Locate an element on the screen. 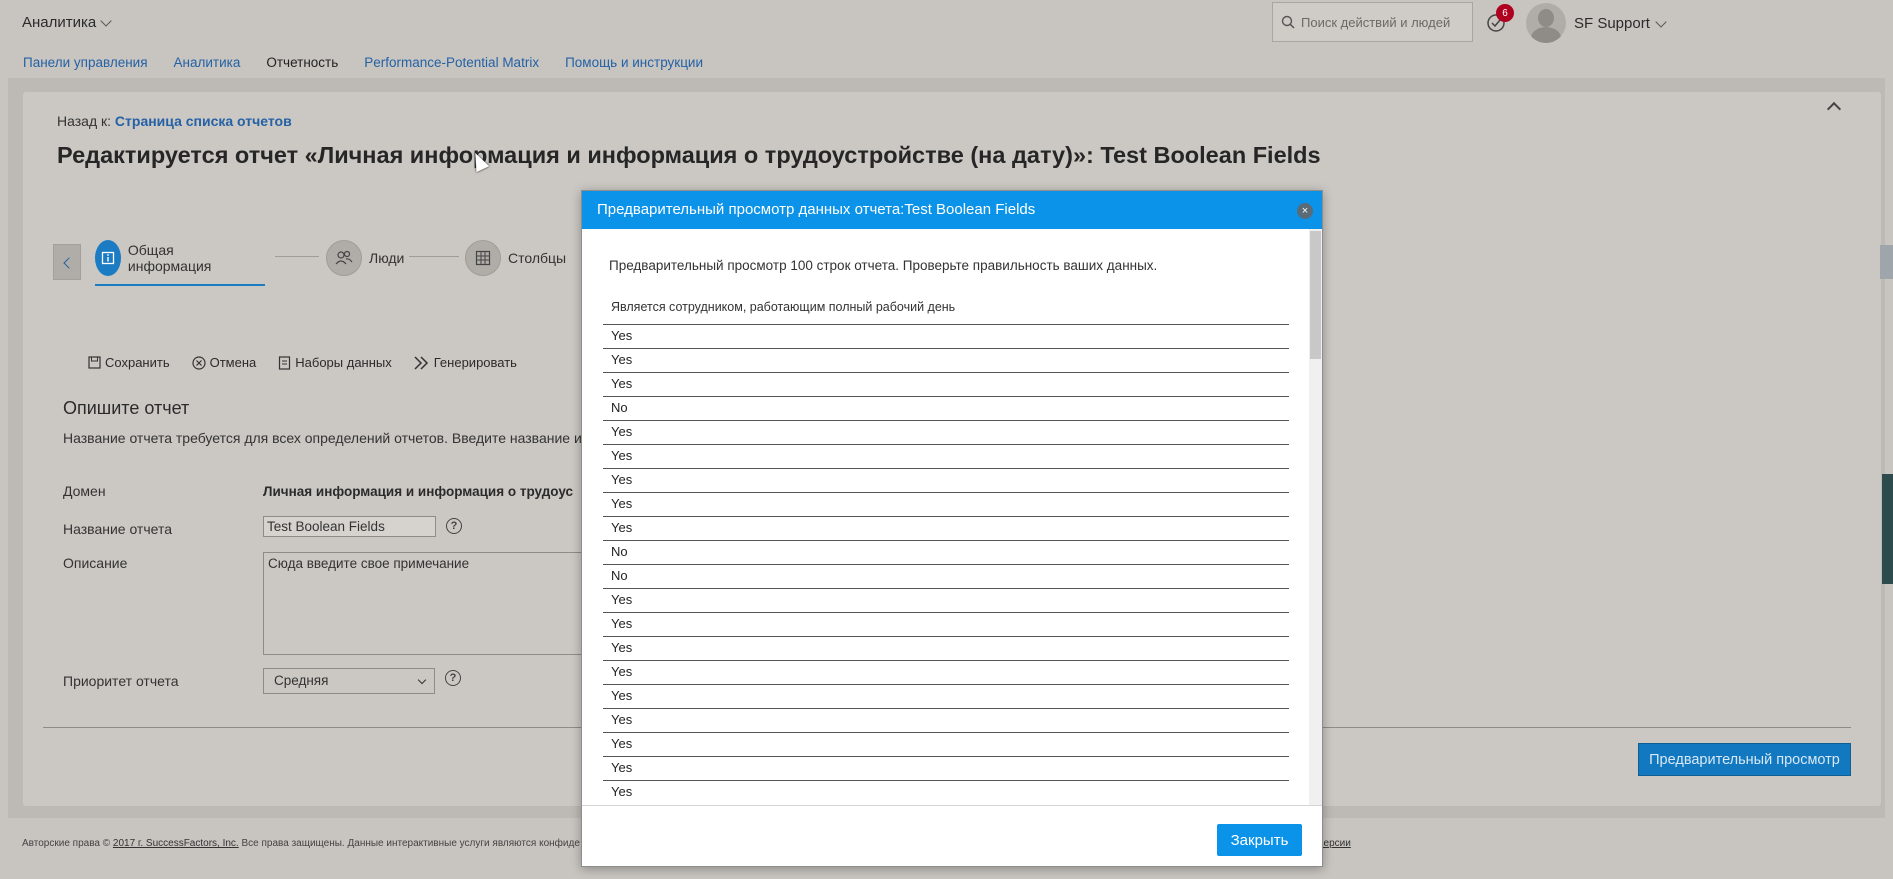  user-name-label: SF Support is located at coordinates (1612, 23).